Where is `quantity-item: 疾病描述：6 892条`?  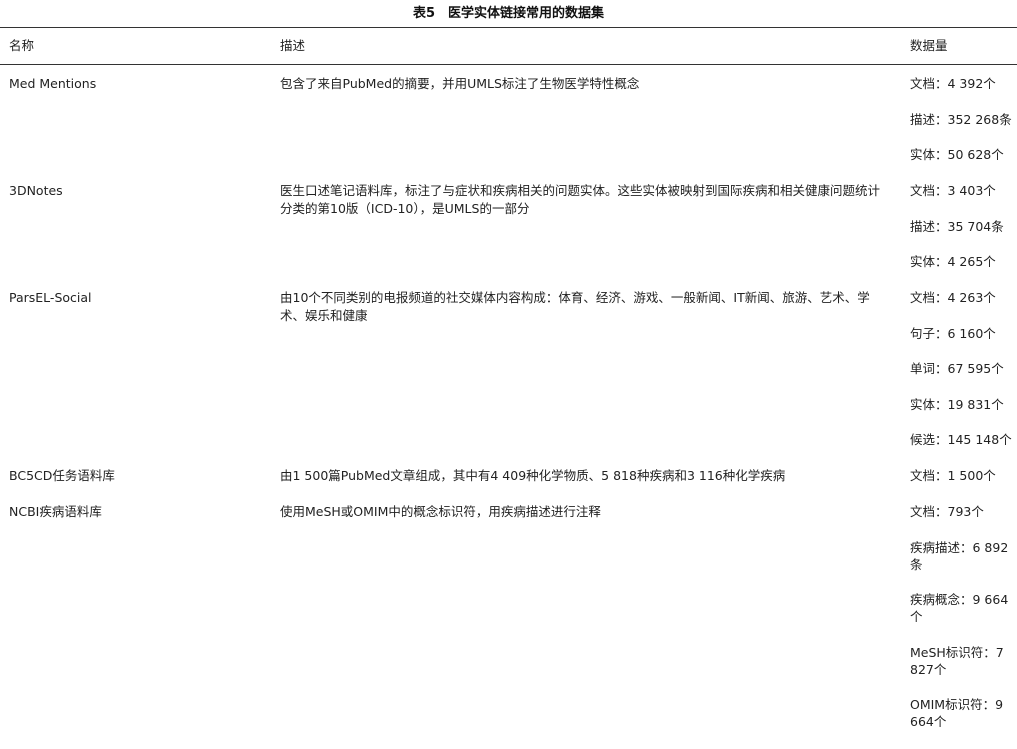
quantity-item: 疾病描述：6 892条 is located at coordinates (959, 555).